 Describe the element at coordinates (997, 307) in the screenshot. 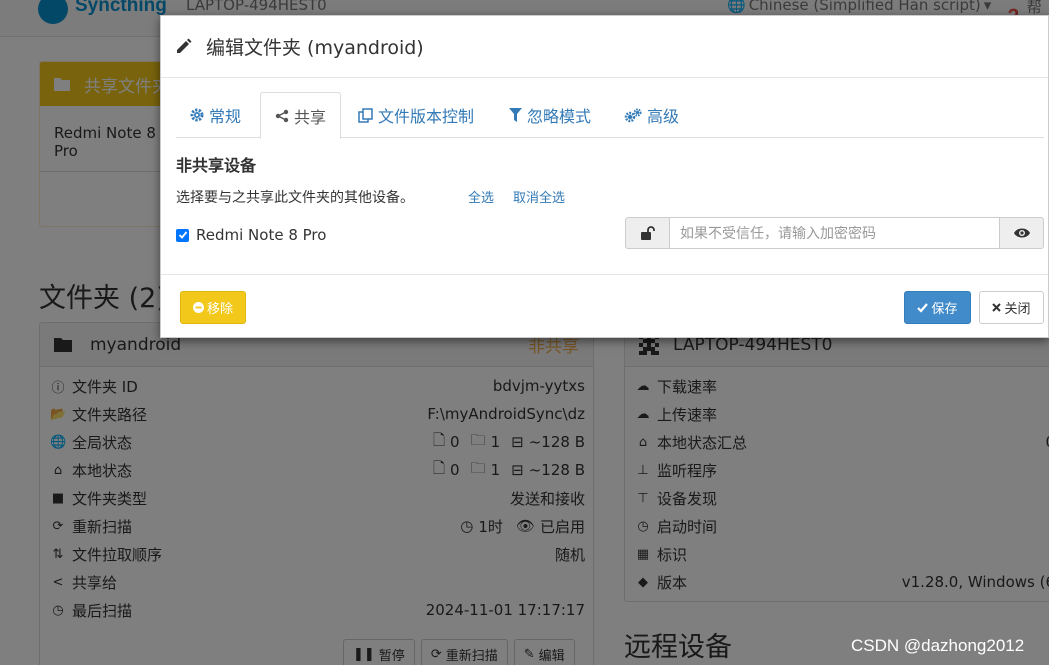

I see `close-icon` at that location.